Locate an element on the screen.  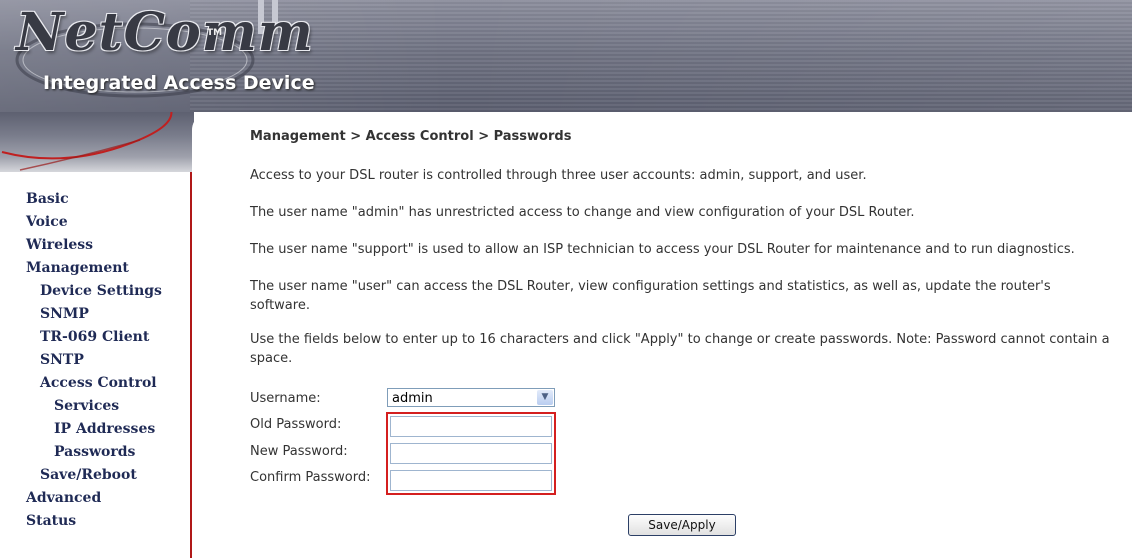
sidebar-header-graphic is located at coordinates (97, 139).